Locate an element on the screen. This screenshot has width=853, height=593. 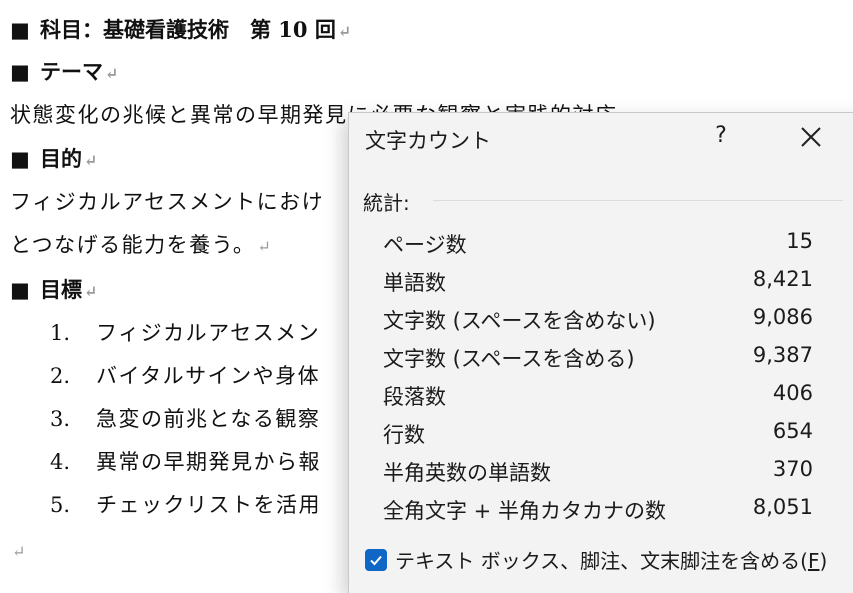
statistics-label: 統計: is located at coordinates (386, 203).